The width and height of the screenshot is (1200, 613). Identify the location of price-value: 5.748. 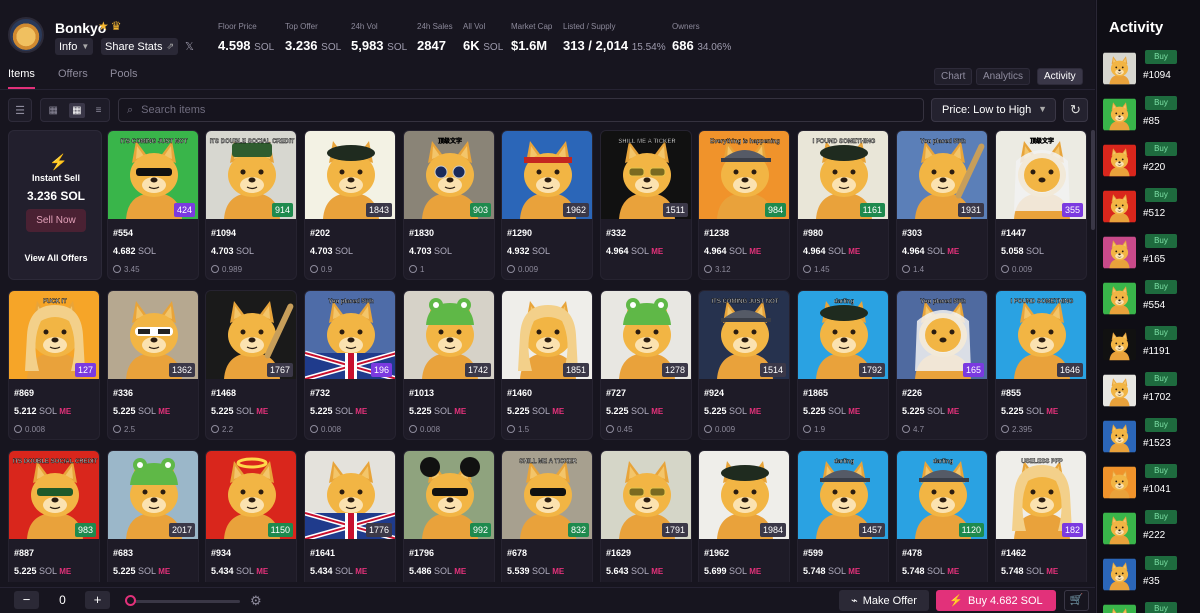
(913, 571).